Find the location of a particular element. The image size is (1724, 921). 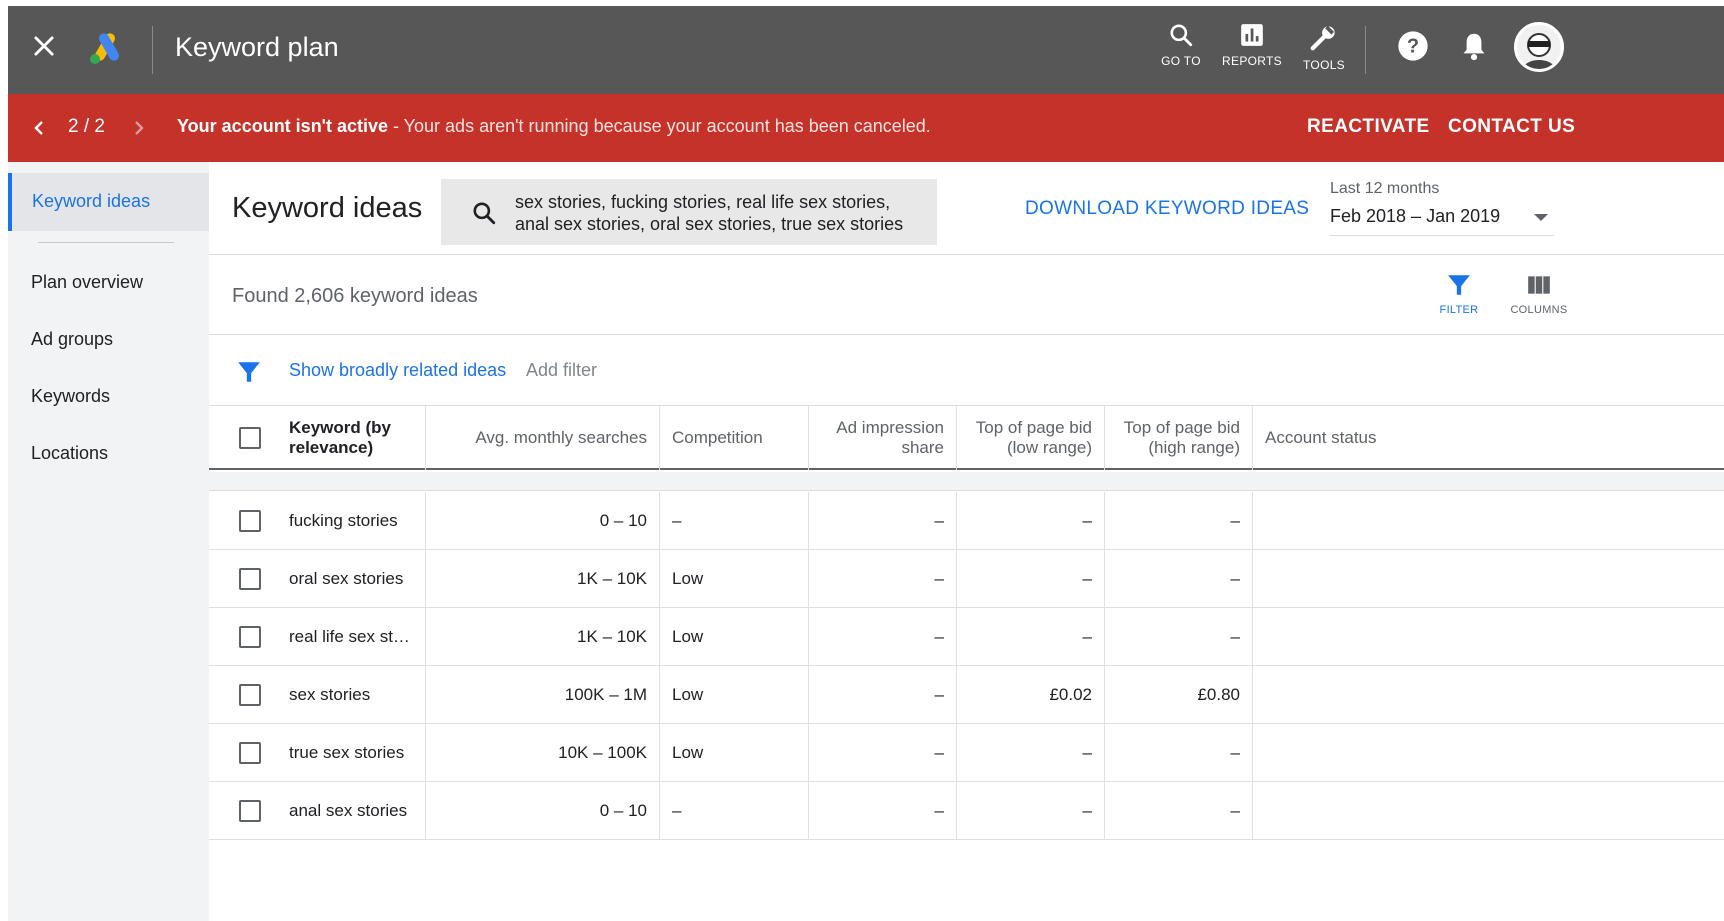

select-all-checkbox is located at coordinates (250, 438).